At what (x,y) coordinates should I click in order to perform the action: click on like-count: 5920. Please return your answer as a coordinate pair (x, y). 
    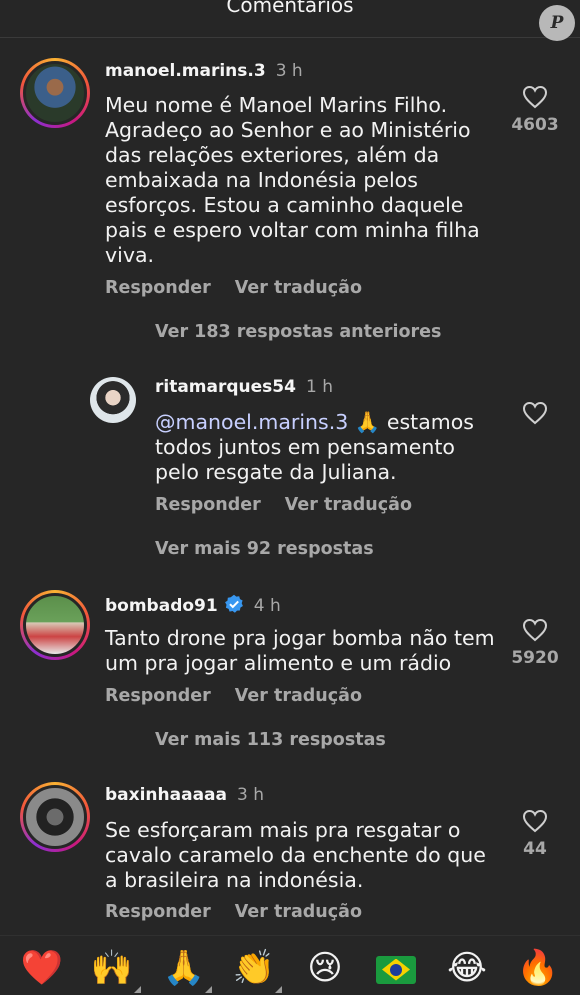
    Looking at the image, I should click on (535, 658).